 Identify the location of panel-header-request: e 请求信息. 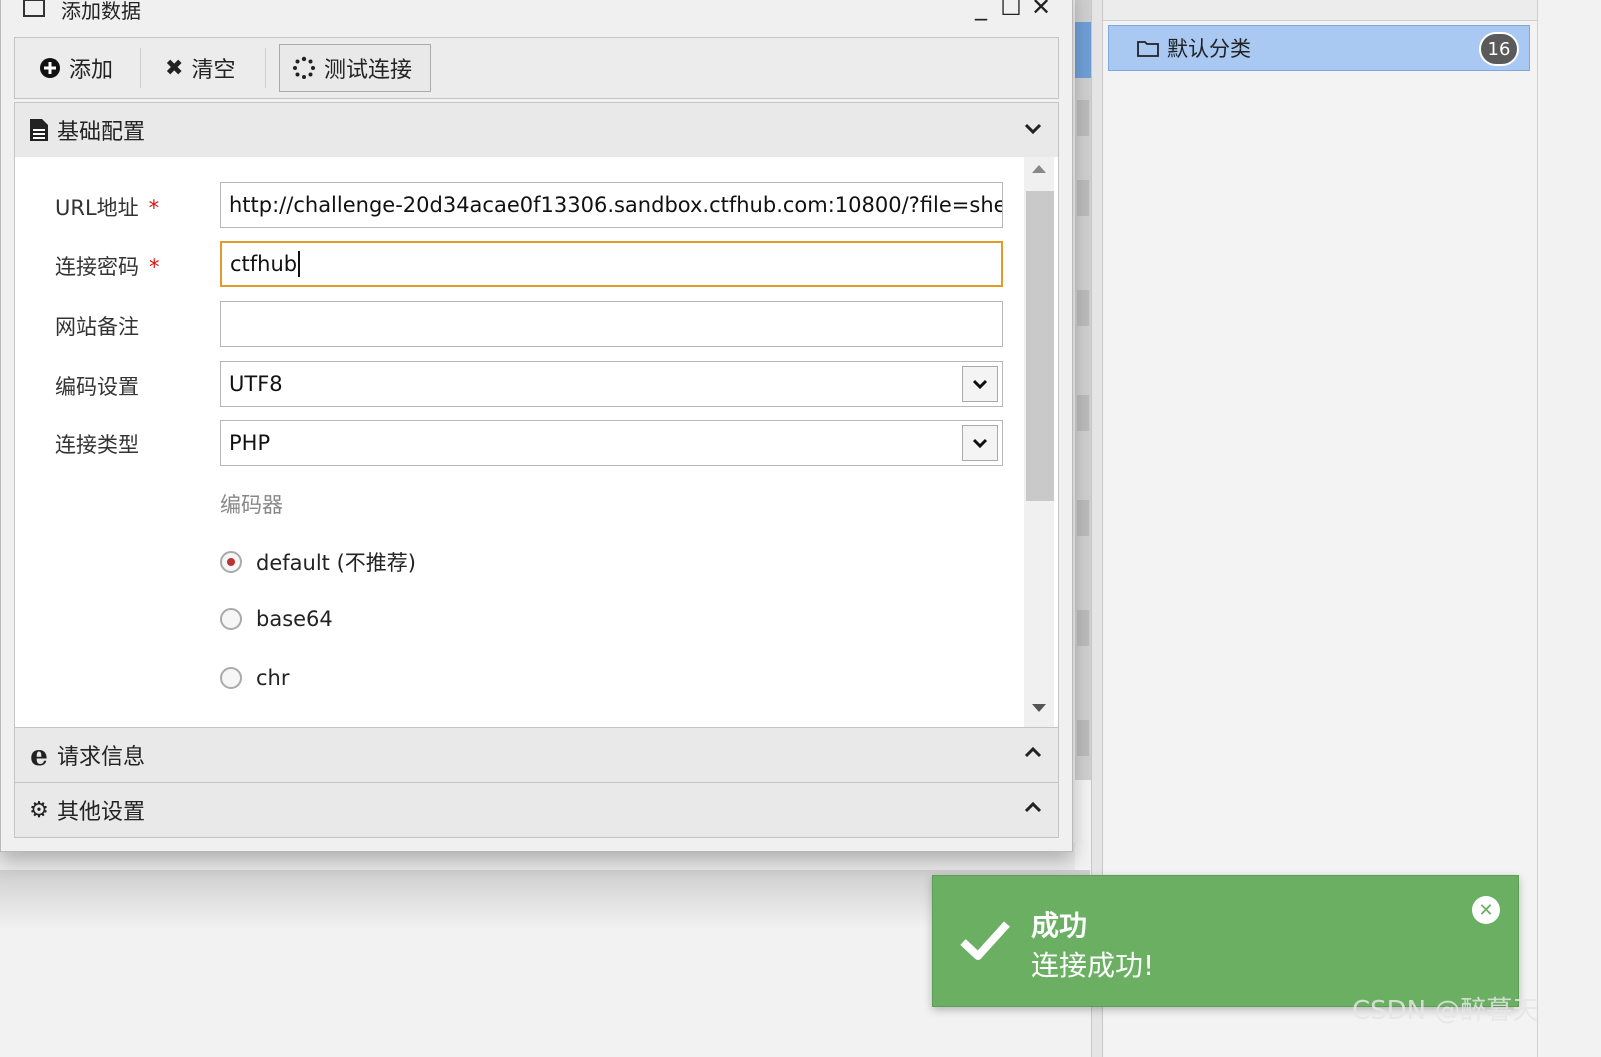
(536, 755).